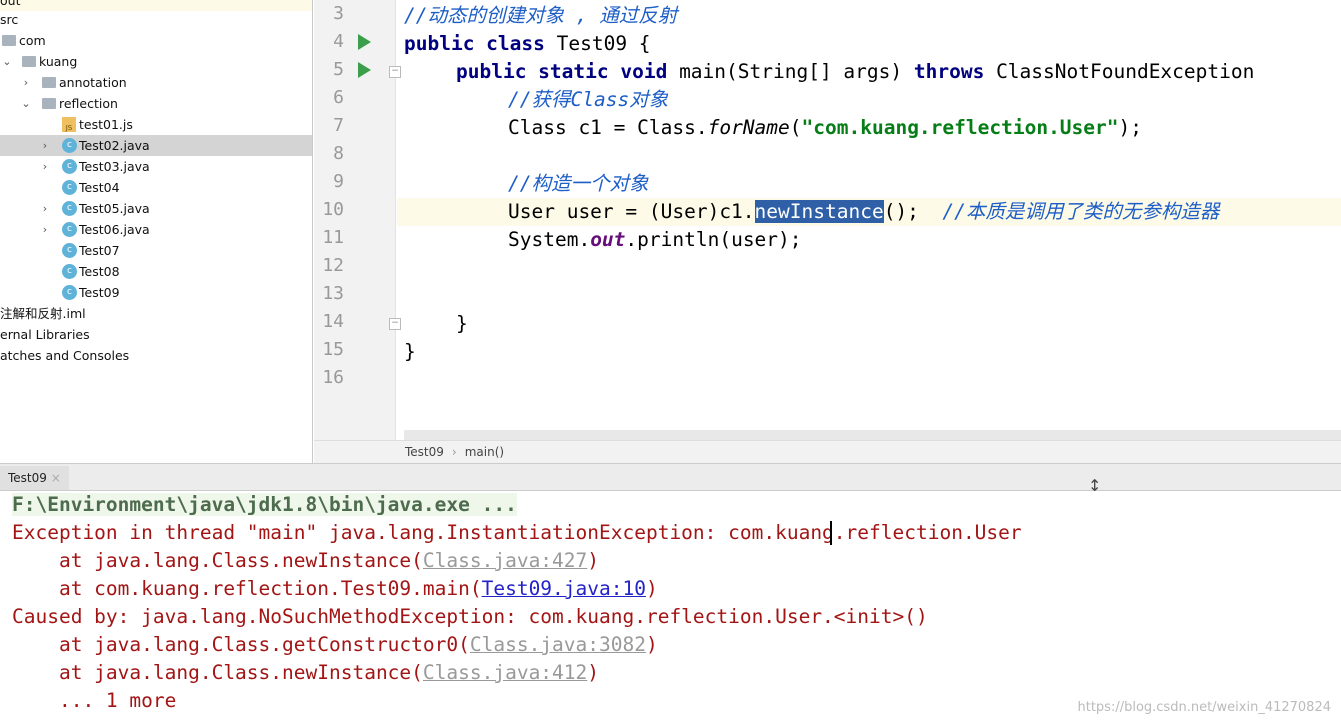  Describe the element at coordinates (69, 124) in the screenshot. I see `js-file-icon: JS` at that location.